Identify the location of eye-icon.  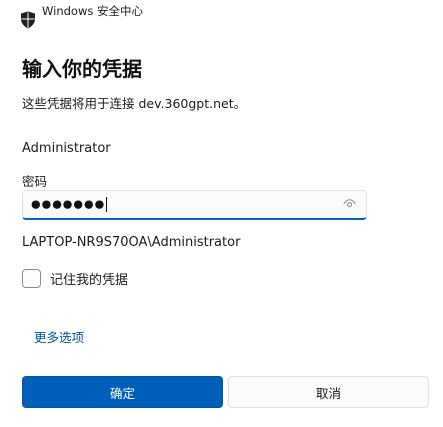
(349, 204).